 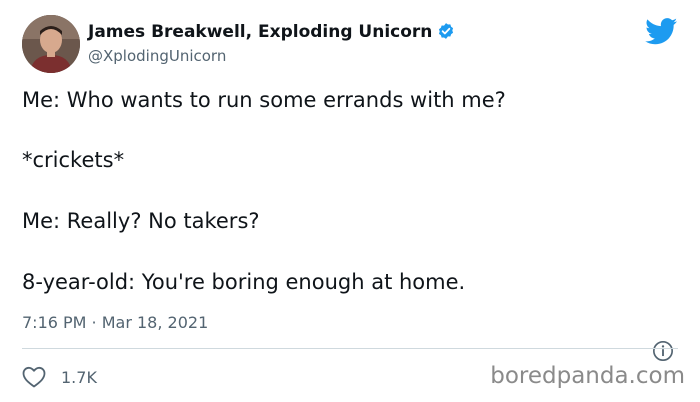 I want to click on tweet-timestamp: 7:16 PM · Mar 18, 2021, so click(x=115, y=322).